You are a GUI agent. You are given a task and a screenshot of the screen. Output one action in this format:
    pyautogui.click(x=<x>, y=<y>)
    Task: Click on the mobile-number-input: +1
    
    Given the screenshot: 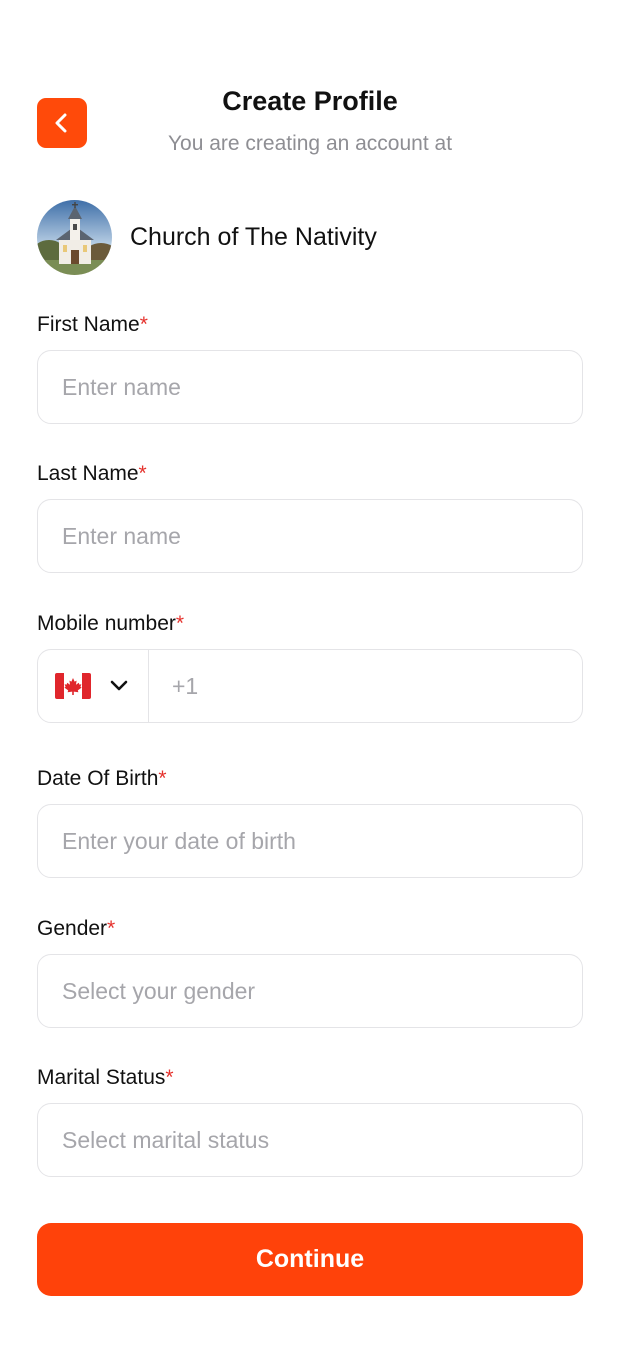 What is the action you would take?
    pyautogui.click(x=365, y=686)
    